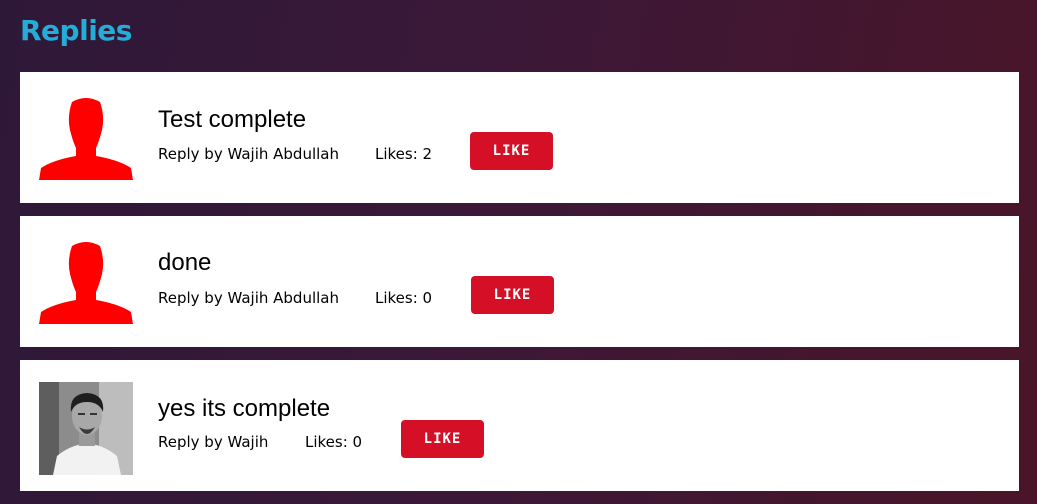  Describe the element at coordinates (404, 154) in the screenshot. I see `likes-count: Likes: 2` at that location.